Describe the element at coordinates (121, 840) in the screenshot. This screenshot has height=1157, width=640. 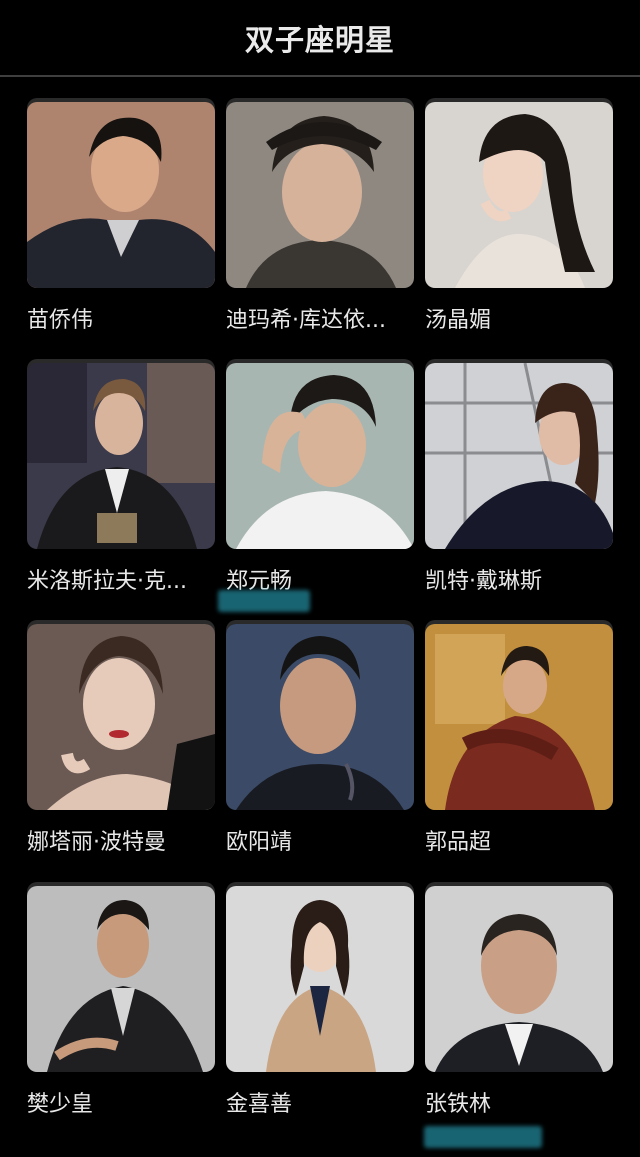
I see `celebrity-name: 娜塔丽·波特曼` at that location.